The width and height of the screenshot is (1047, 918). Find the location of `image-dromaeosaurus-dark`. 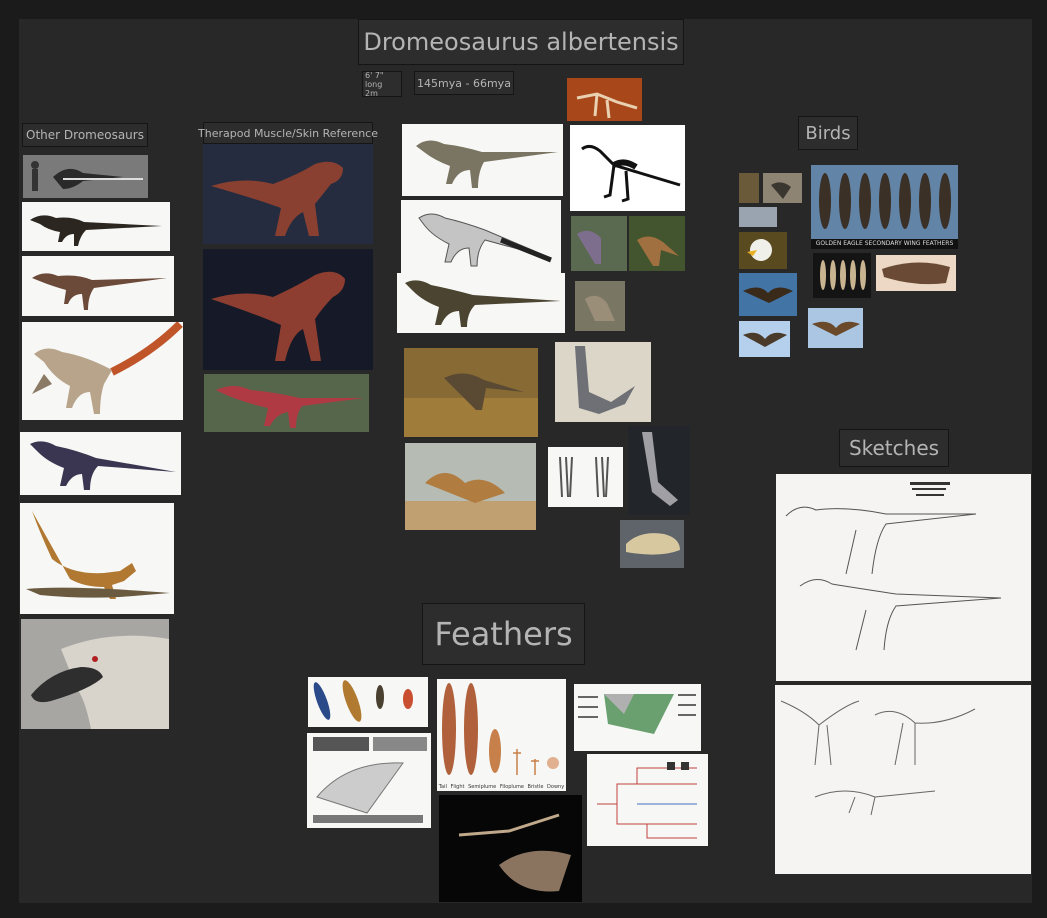

image-dromaeosaurus-dark is located at coordinates (481, 303).